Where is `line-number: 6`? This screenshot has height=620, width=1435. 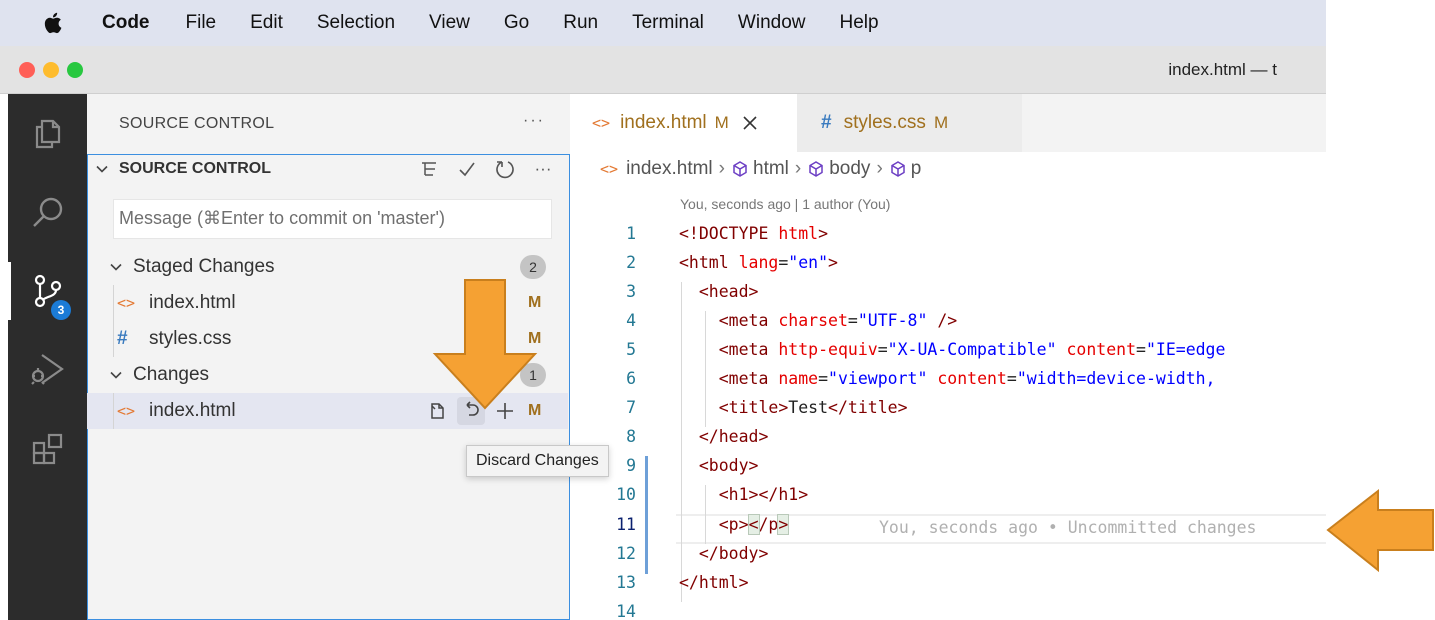
line-number: 6 is located at coordinates (631, 378).